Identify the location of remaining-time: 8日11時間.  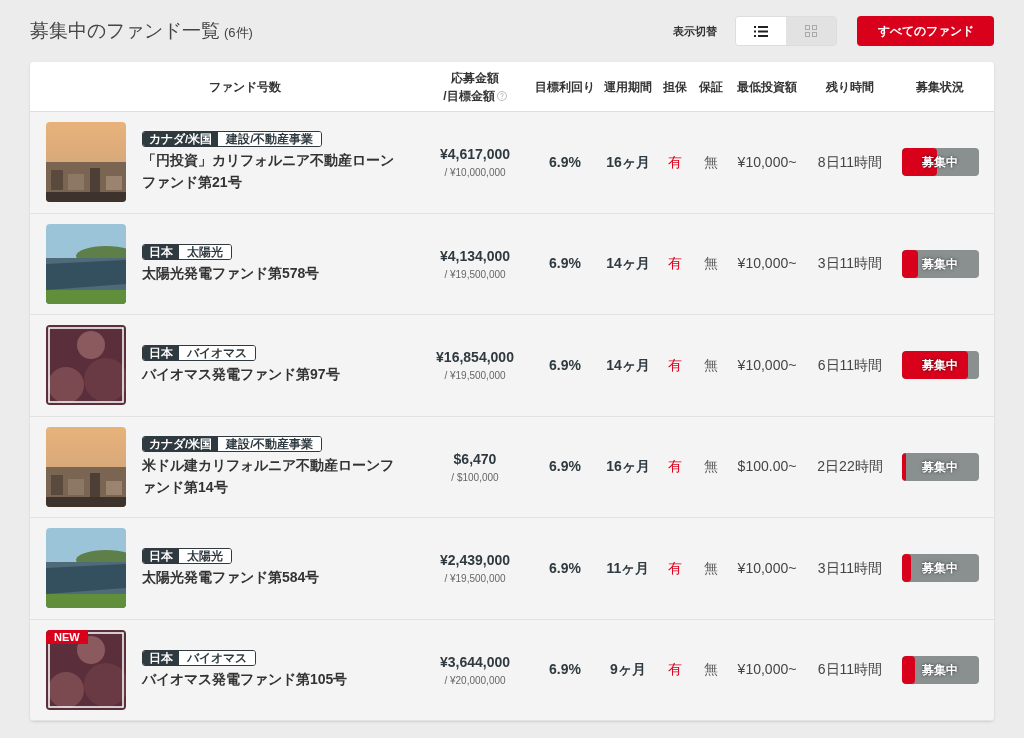
(850, 162).